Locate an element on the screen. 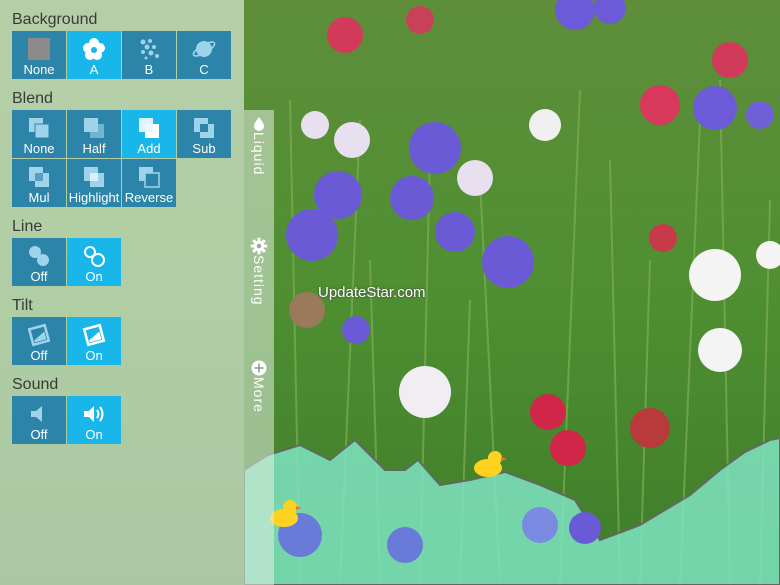  tilt-on-button: On is located at coordinates (94, 341).